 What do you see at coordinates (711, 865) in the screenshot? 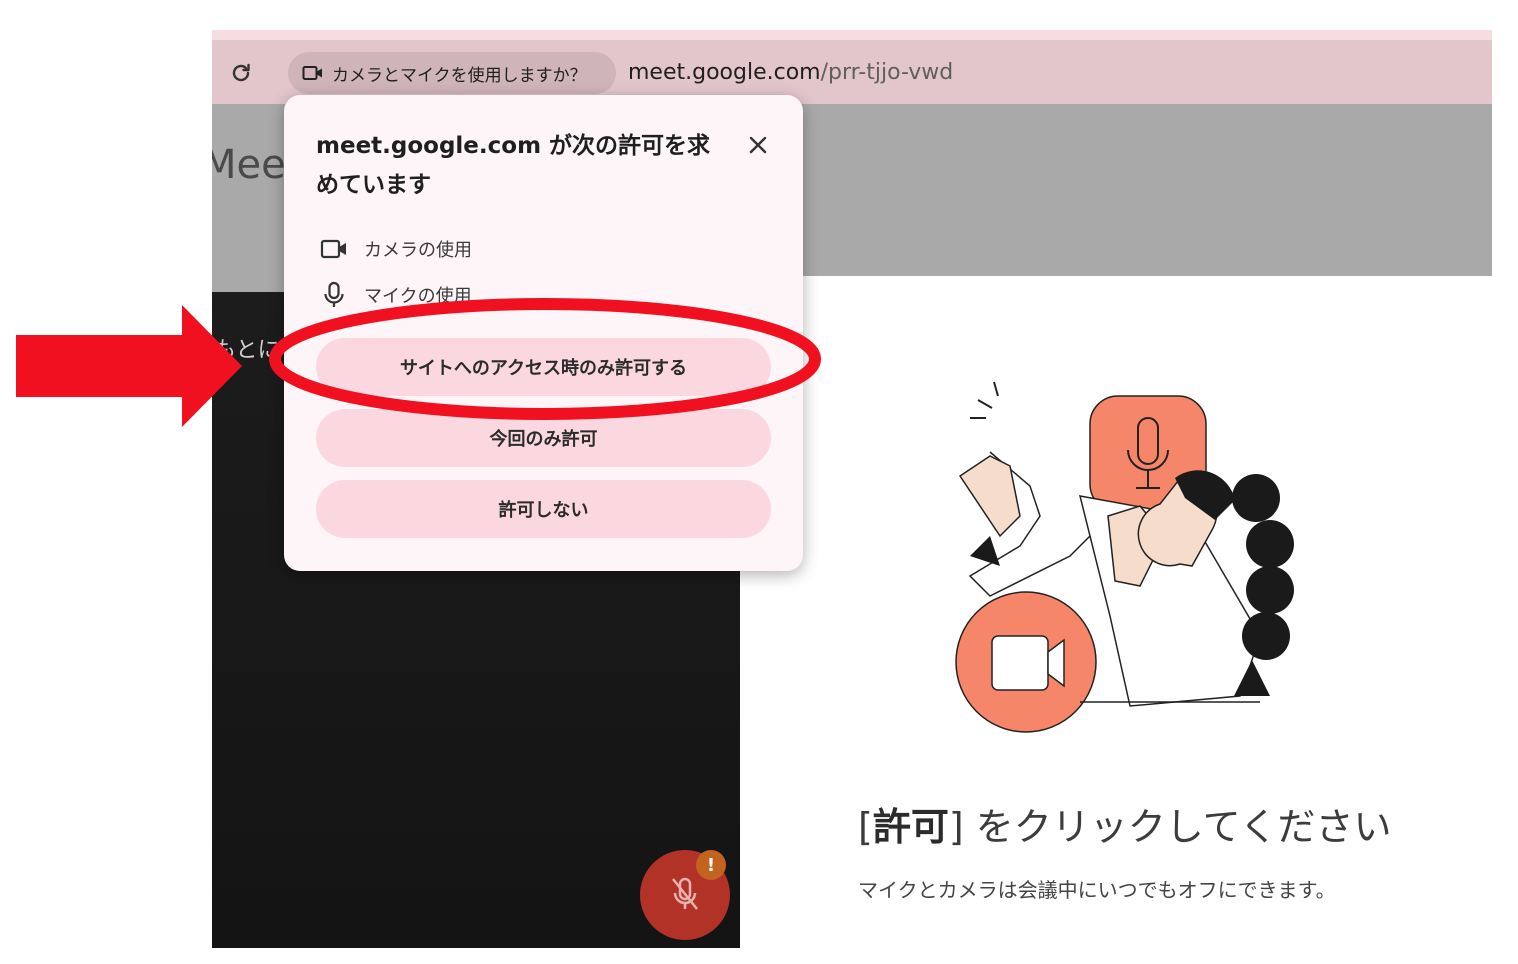
I see `warning-badge: !` at bounding box center [711, 865].